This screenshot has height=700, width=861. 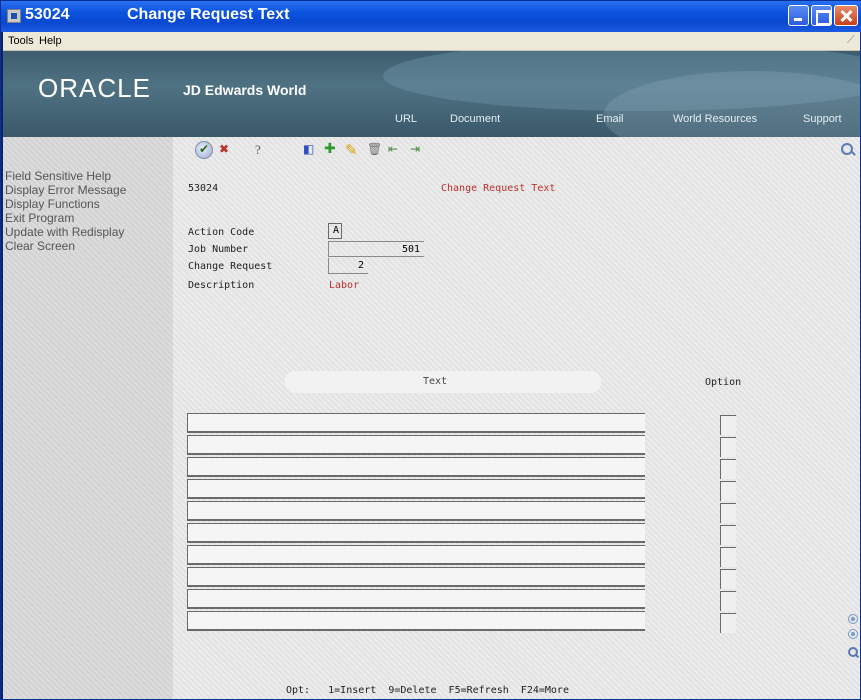 What do you see at coordinates (821, 15) in the screenshot?
I see `maximize-button` at bounding box center [821, 15].